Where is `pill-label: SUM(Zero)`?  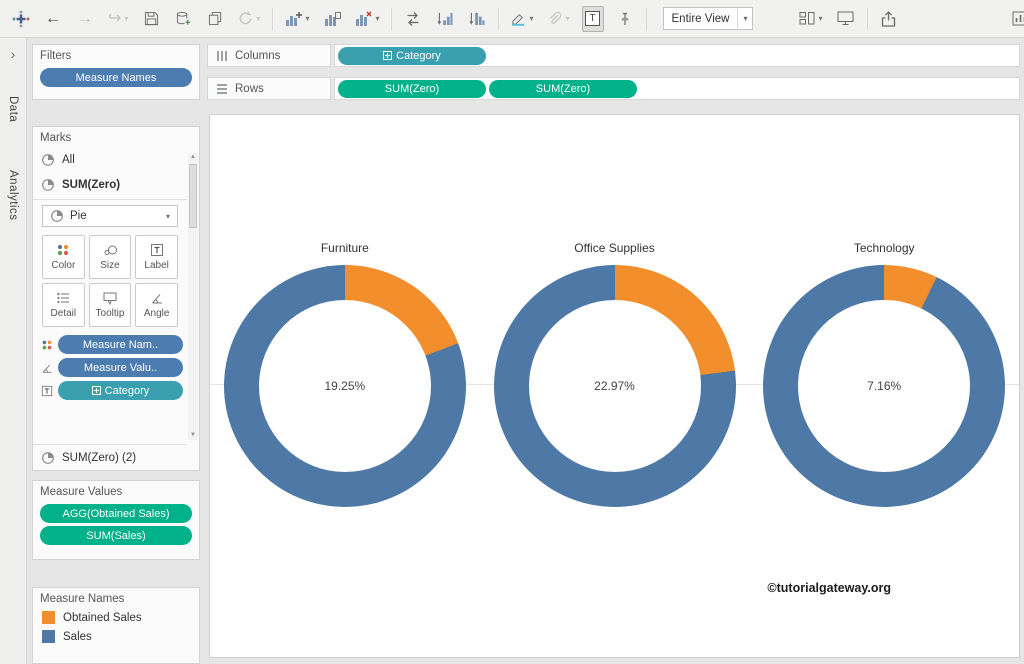
pill-label: SUM(Zero) is located at coordinates (563, 88).